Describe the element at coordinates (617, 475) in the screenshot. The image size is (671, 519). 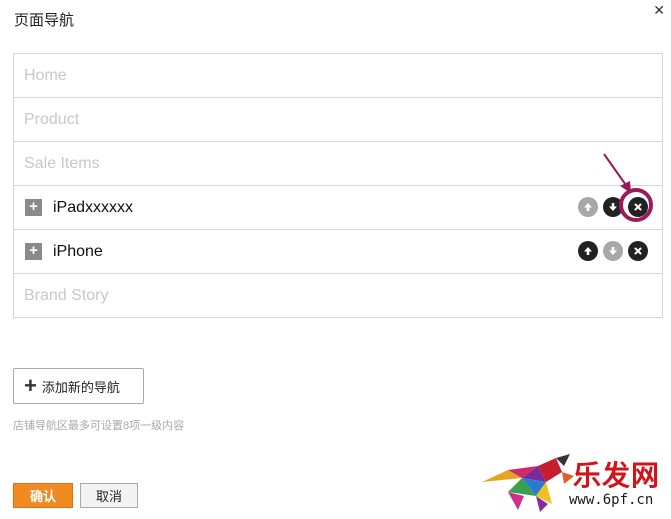
I see `brand-text: 乐发网` at that location.